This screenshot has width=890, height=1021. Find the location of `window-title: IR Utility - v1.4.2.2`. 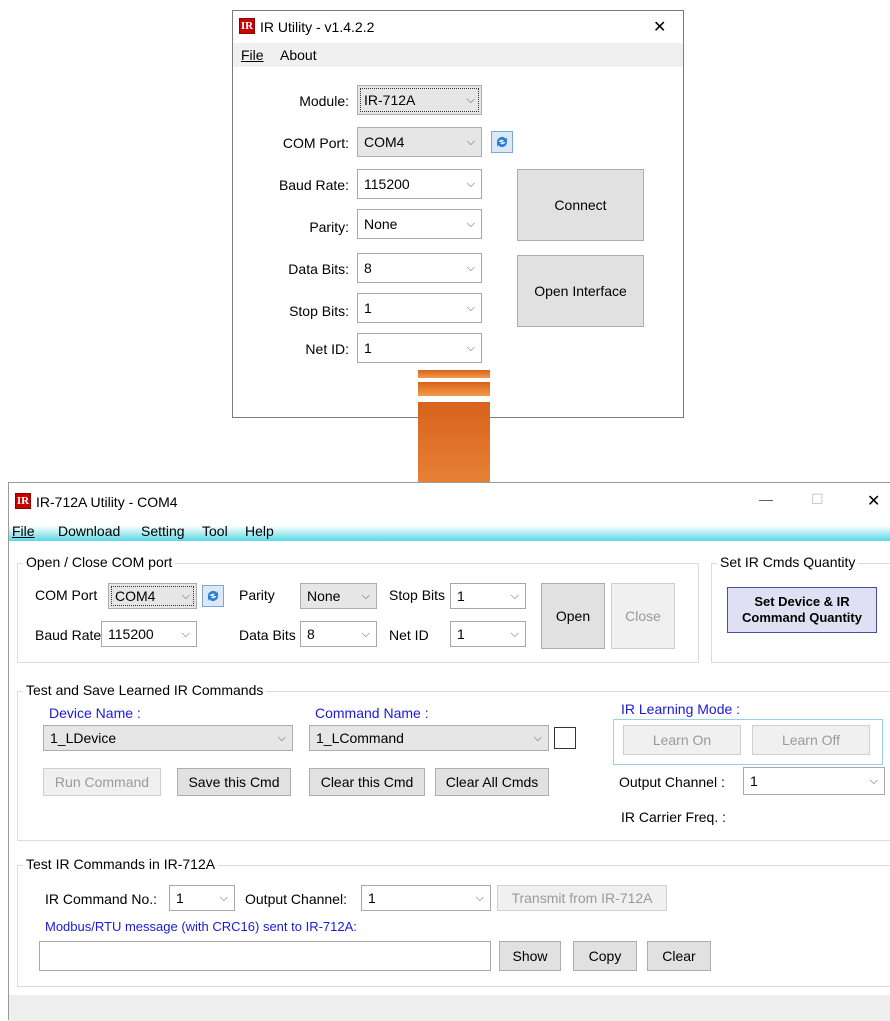

window-title: IR Utility - v1.4.2.2 is located at coordinates (317, 27).